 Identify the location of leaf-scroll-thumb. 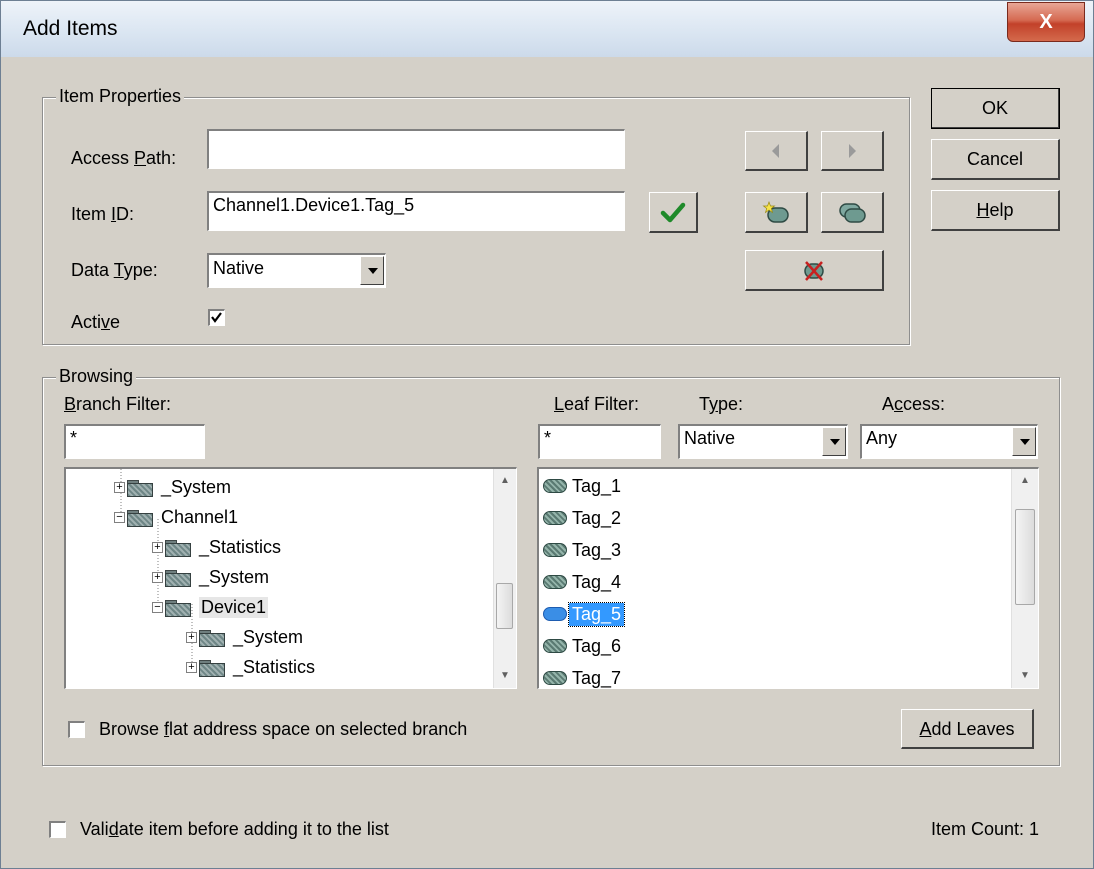
(1025, 557).